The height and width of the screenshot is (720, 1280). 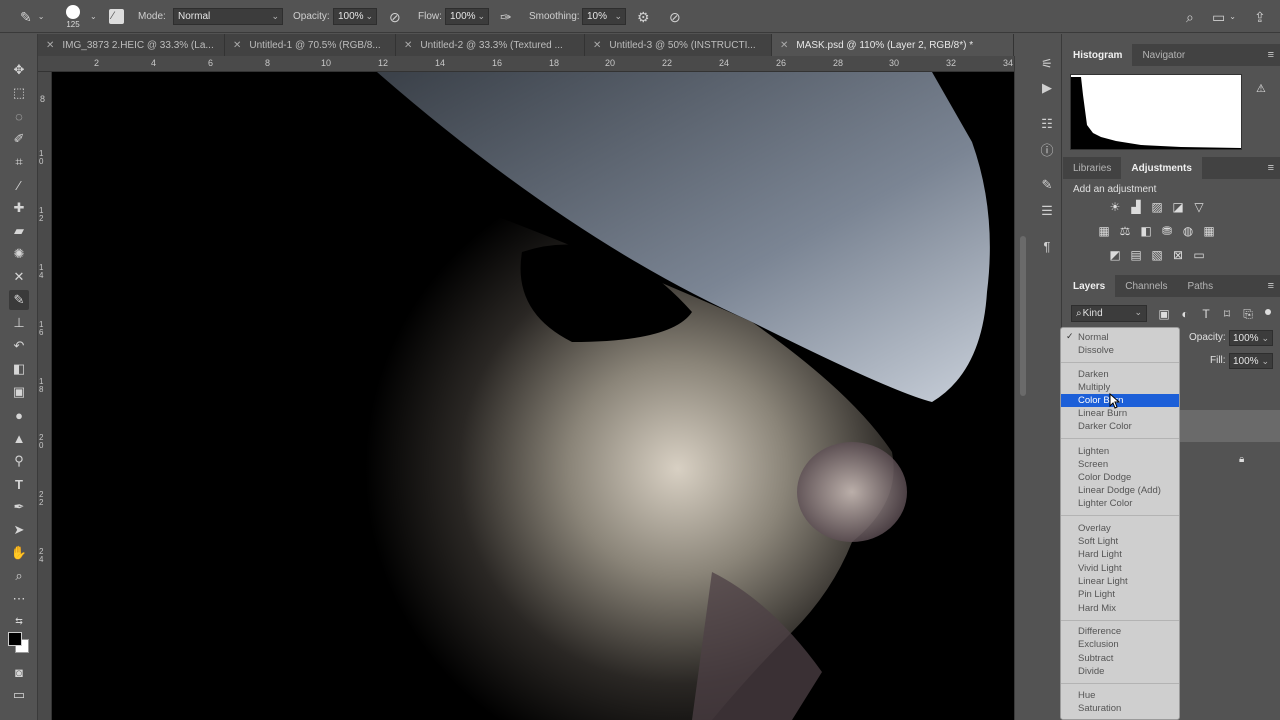 I want to click on spot-healing-tool: ✚, so click(x=19, y=208).